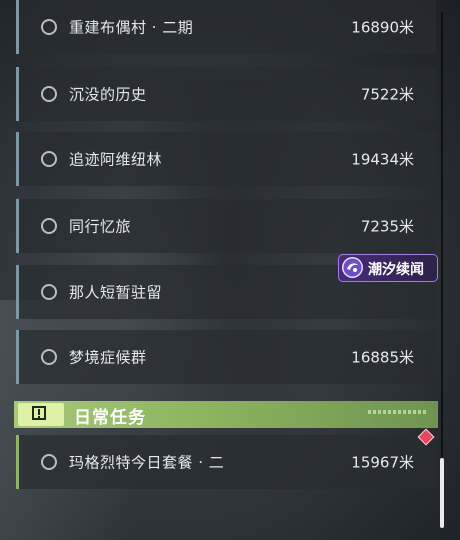 The height and width of the screenshot is (540, 460). Describe the element at coordinates (226, 27) in the screenshot. I see `quest-row: 重建布偶村 · 二期 16890米` at that location.